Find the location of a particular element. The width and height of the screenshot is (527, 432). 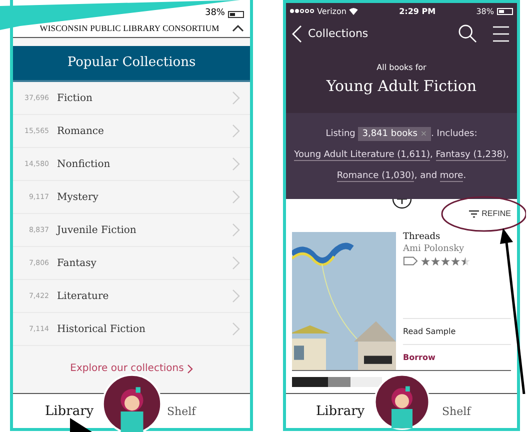

chevron-up-icon is located at coordinates (238, 28).